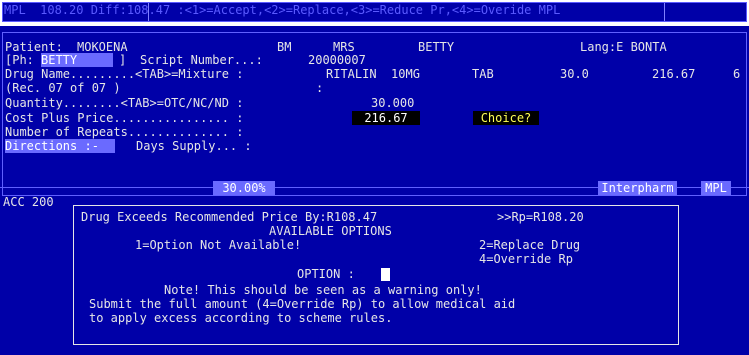 The width and height of the screenshot is (749, 355). Describe the element at coordinates (320, 88) in the screenshot. I see `record-colon: :` at that location.